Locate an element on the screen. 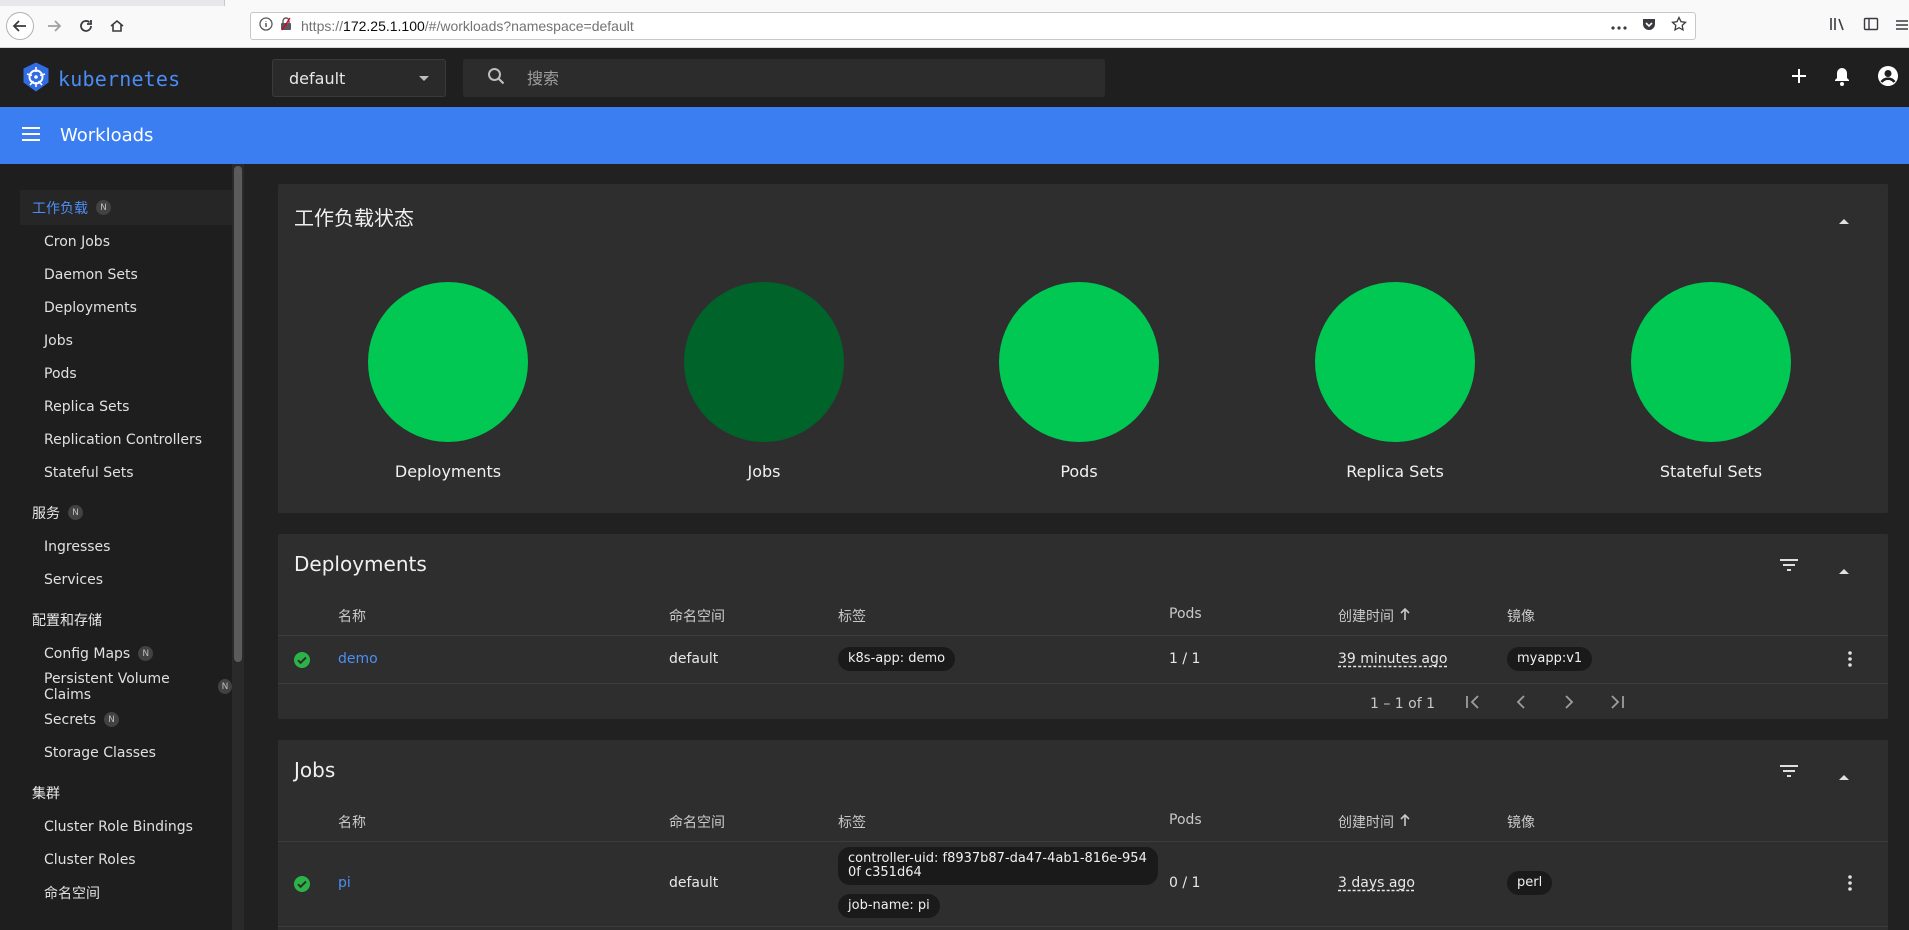  pods-count: 1 / 1 is located at coordinates (1185, 659).